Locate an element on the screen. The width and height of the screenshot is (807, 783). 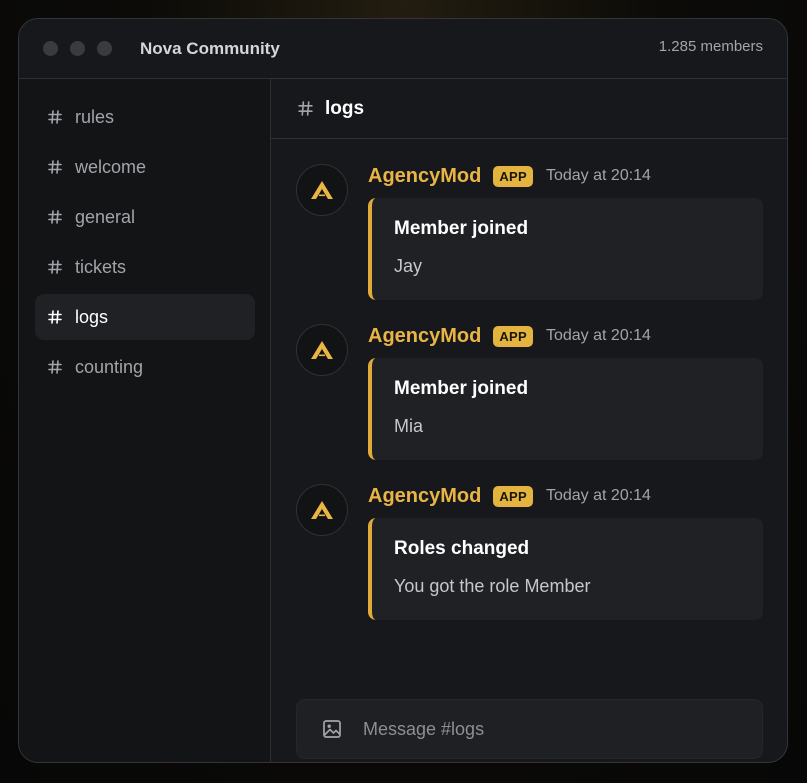
sidebar-item-counting: counting is located at coordinates (145, 367).